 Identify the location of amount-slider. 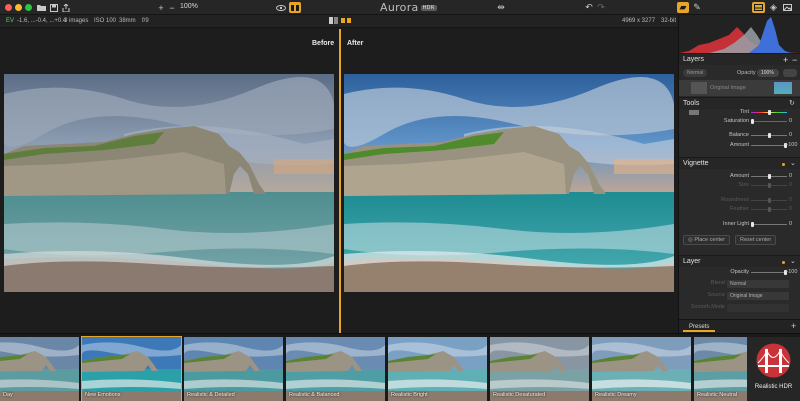
(769, 145).